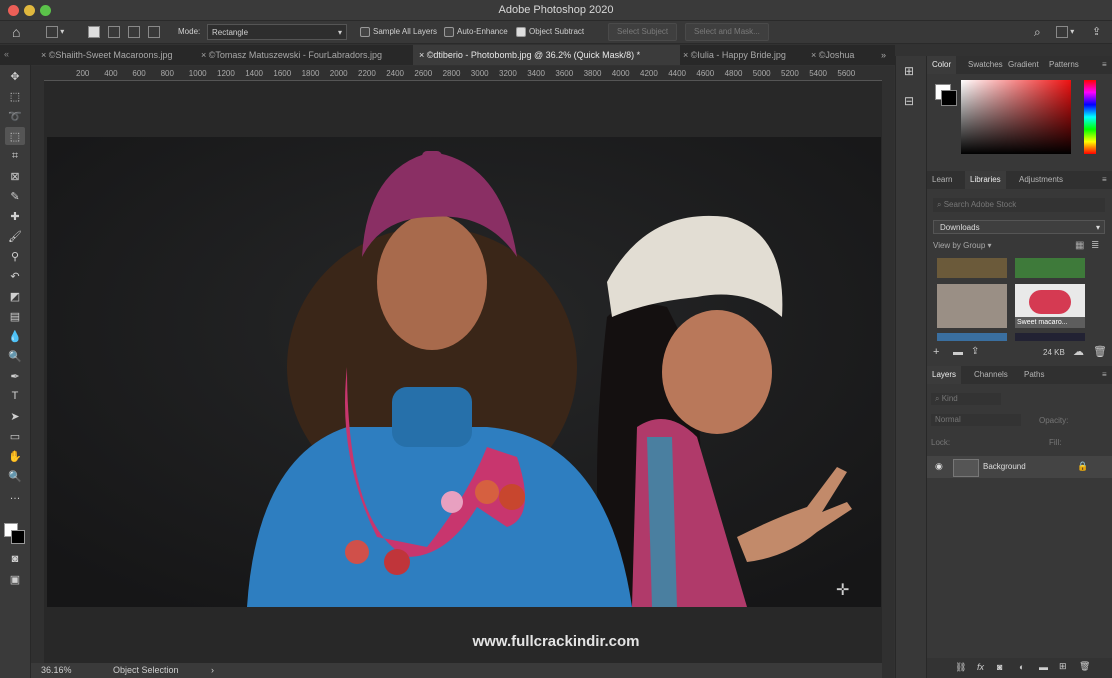 This screenshot has height=678, width=1112. Describe the element at coordinates (1043, 667) in the screenshot. I see `group-icon: ▬` at that location.